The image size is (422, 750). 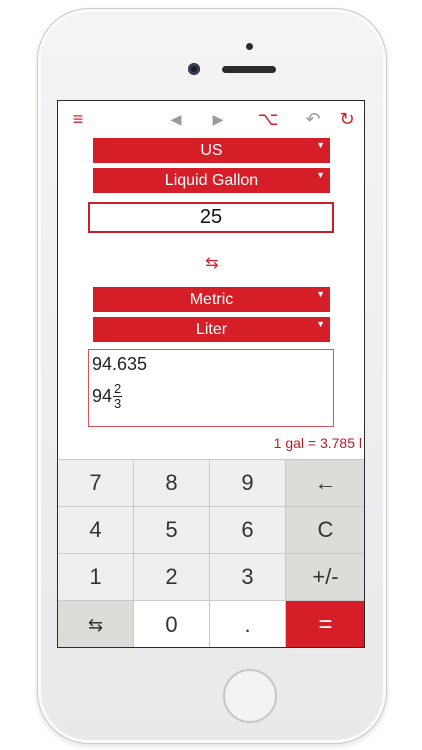 What do you see at coordinates (96, 624) in the screenshot?
I see `swap-units-button: ⇆` at bounding box center [96, 624].